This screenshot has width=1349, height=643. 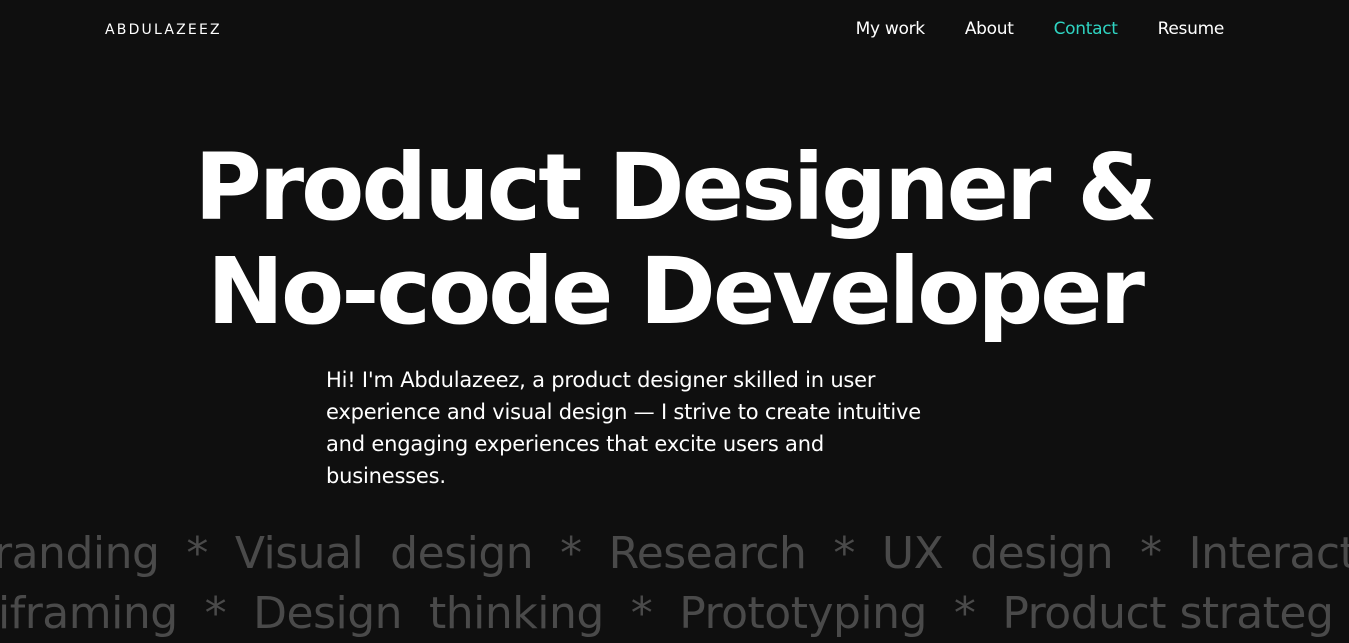 I want to click on nav-resume: Resume, so click(x=1191, y=29).